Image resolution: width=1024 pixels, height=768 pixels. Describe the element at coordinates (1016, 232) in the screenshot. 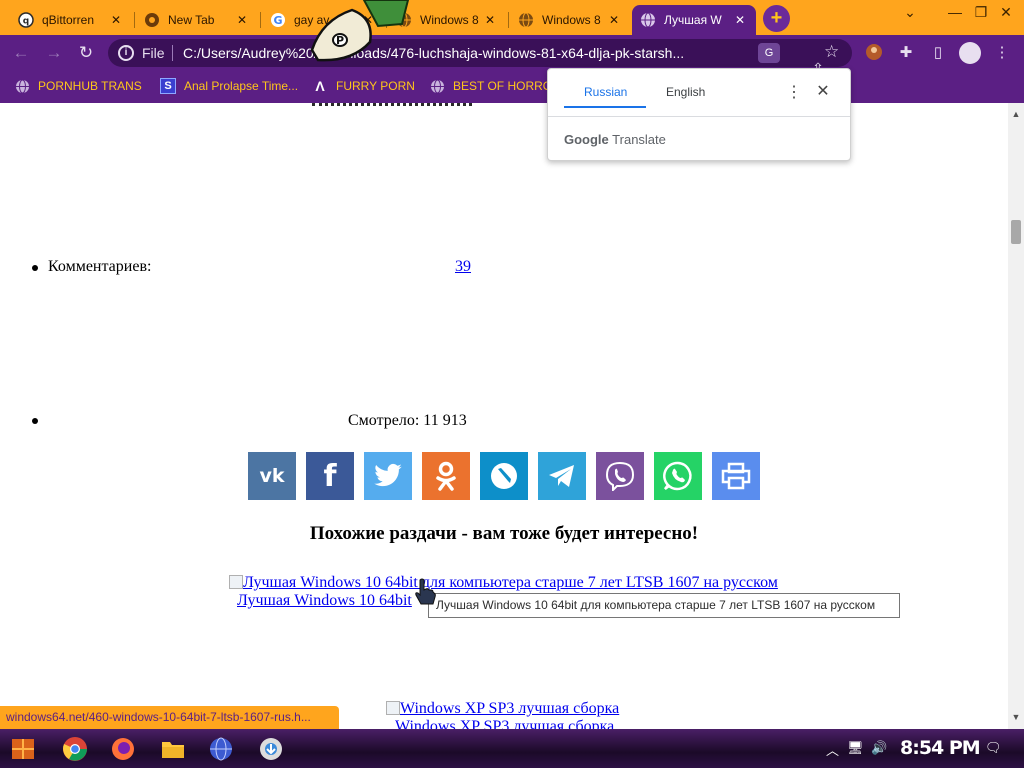

I see `scrollbar-thumb` at that location.